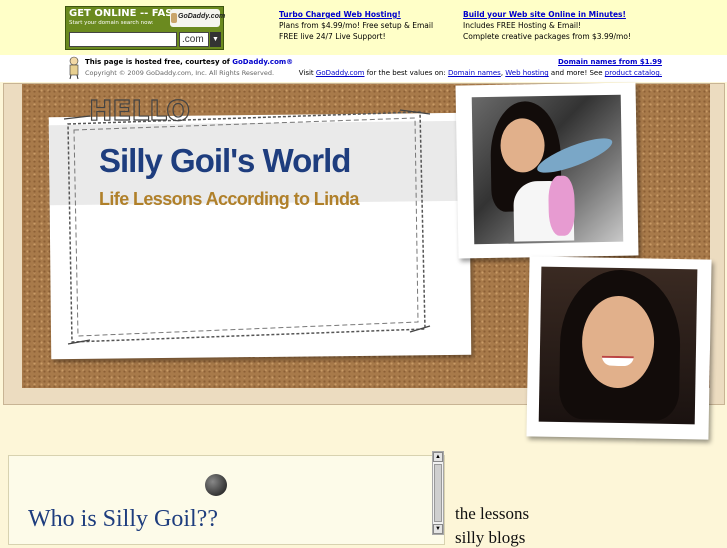  I want to click on scroll-thumb, so click(438, 493).